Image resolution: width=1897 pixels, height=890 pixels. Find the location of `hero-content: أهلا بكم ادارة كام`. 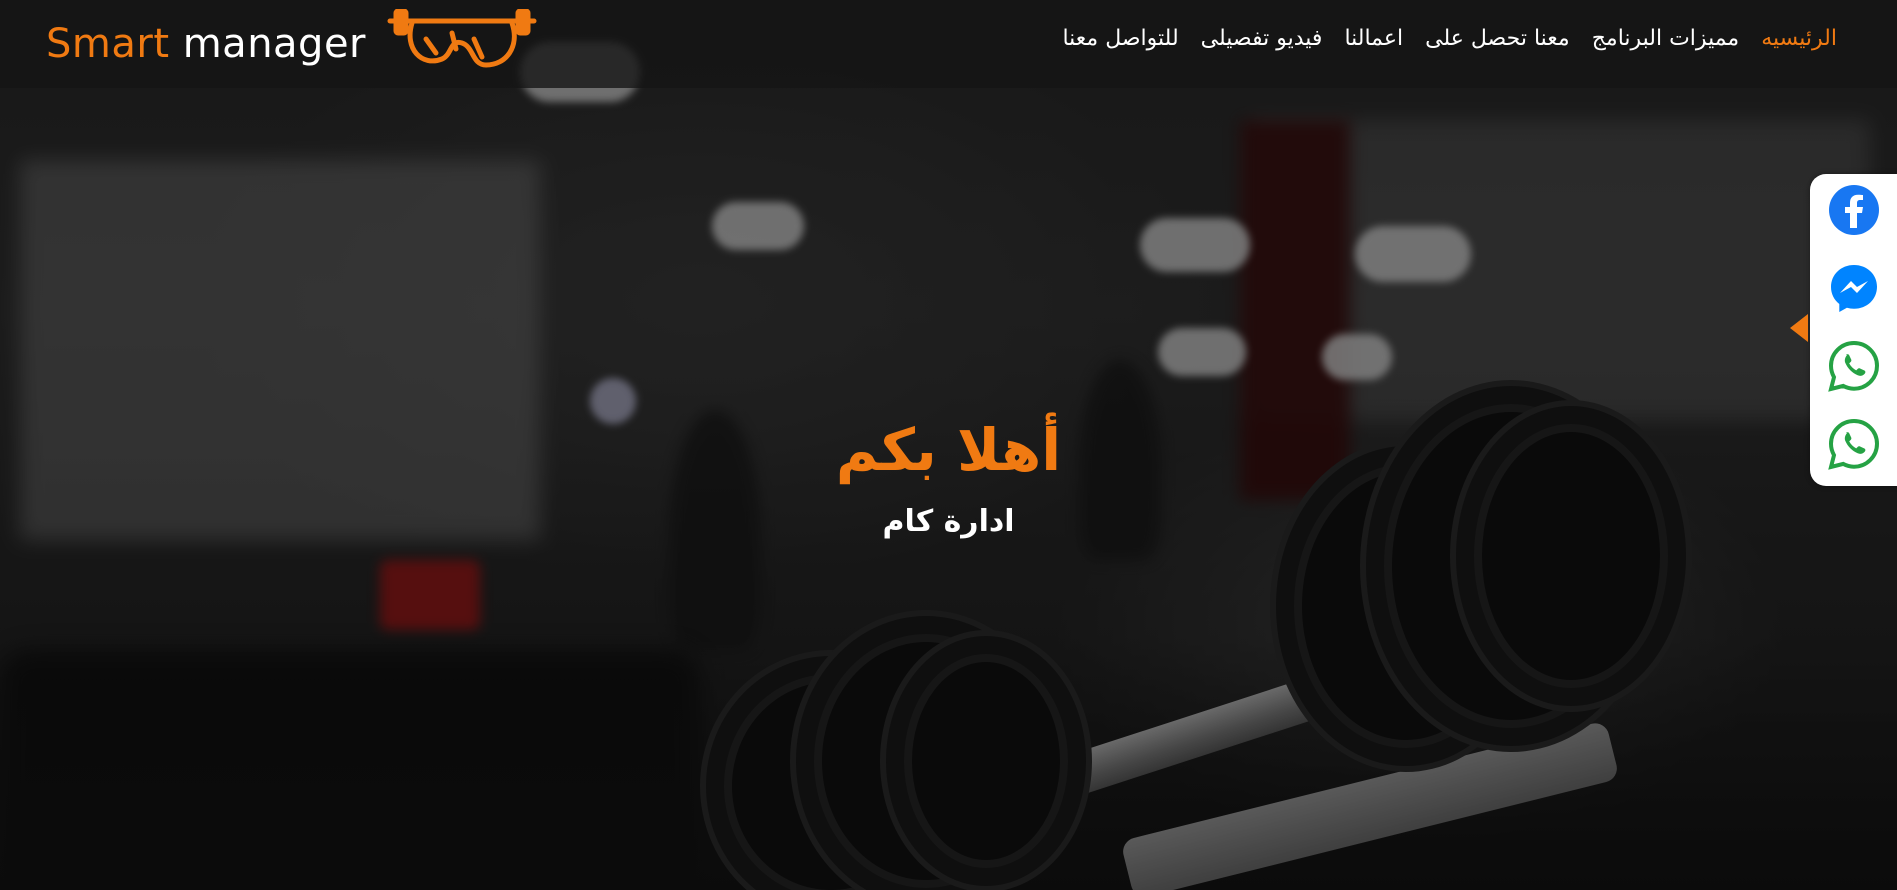

hero-content: أهلا بكم ادارة كام is located at coordinates (948, 474).